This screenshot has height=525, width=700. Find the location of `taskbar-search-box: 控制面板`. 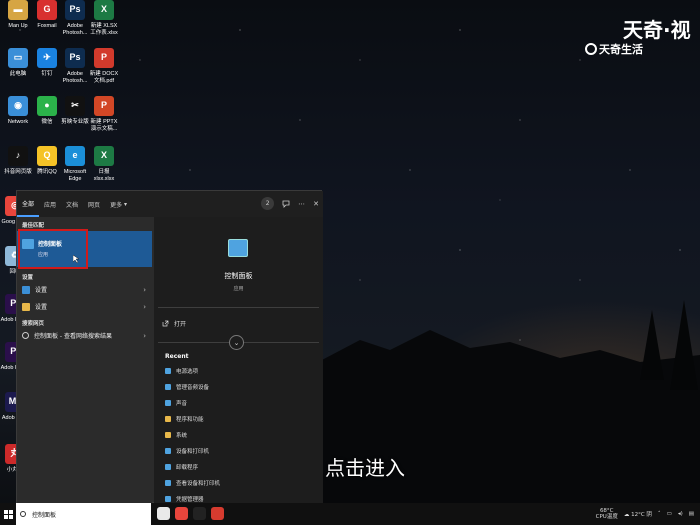

taskbar-search-box: 控制面板 is located at coordinates (83, 514).